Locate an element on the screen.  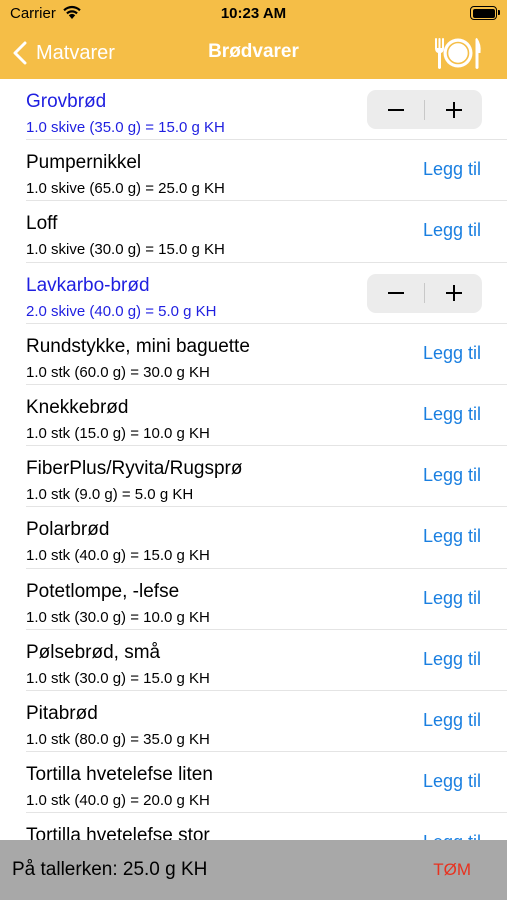
food-name: Knekkebrød is located at coordinates (77, 407).